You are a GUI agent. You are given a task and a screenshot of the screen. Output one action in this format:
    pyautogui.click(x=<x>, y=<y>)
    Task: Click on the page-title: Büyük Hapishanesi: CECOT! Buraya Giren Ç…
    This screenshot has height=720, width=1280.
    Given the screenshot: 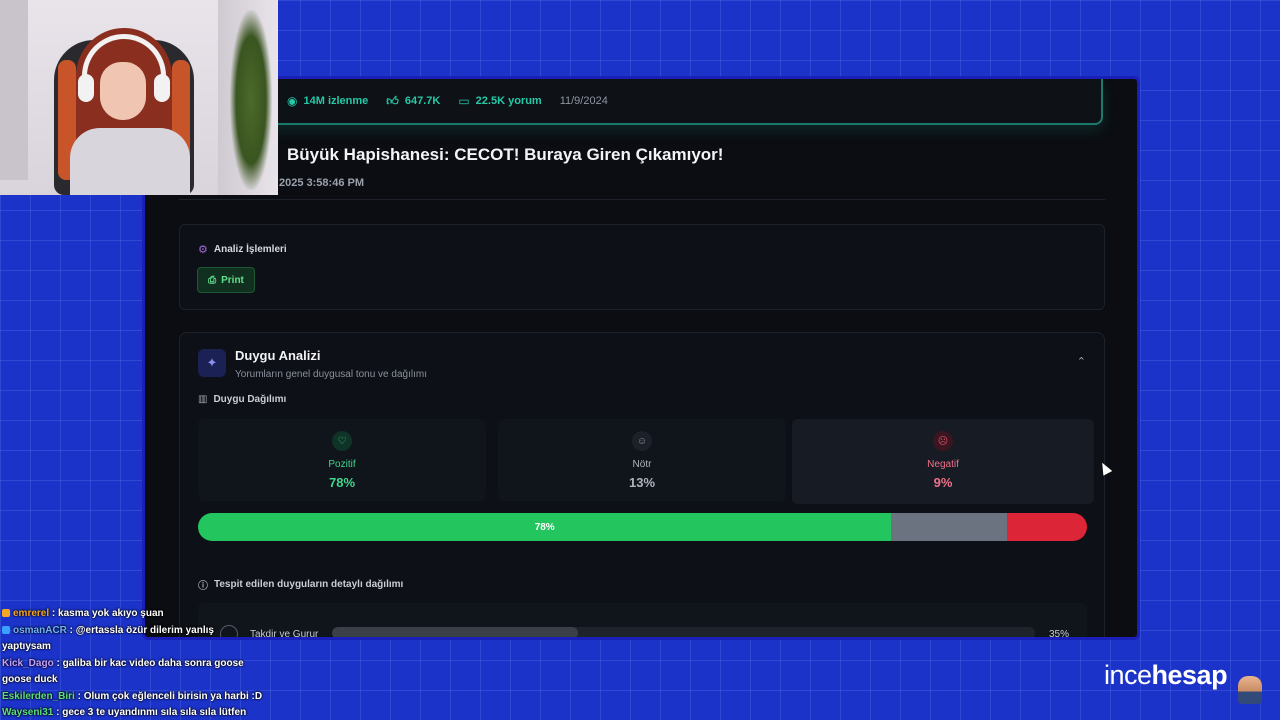 What is the action you would take?
    pyautogui.click(x=505, y=154)
    